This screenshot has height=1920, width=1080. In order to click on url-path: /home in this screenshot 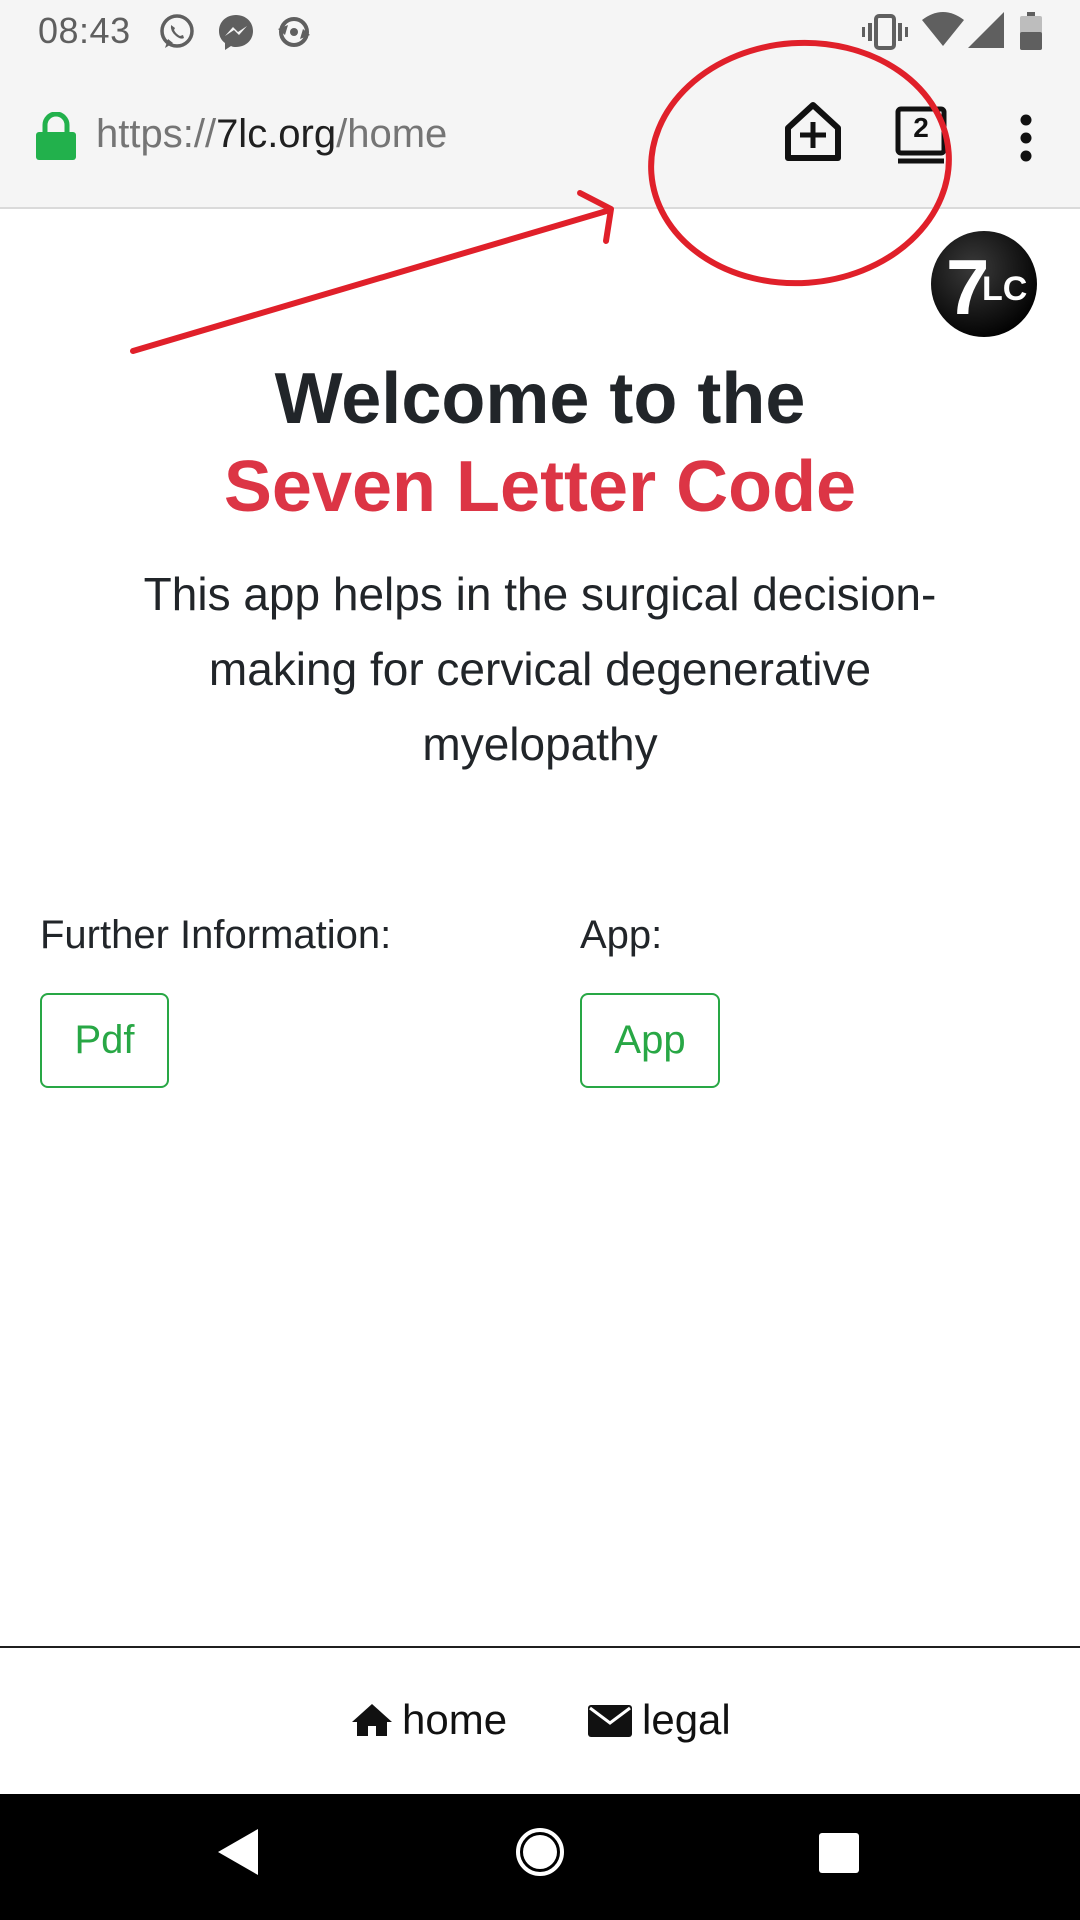, I will do `click(392, 134)`.